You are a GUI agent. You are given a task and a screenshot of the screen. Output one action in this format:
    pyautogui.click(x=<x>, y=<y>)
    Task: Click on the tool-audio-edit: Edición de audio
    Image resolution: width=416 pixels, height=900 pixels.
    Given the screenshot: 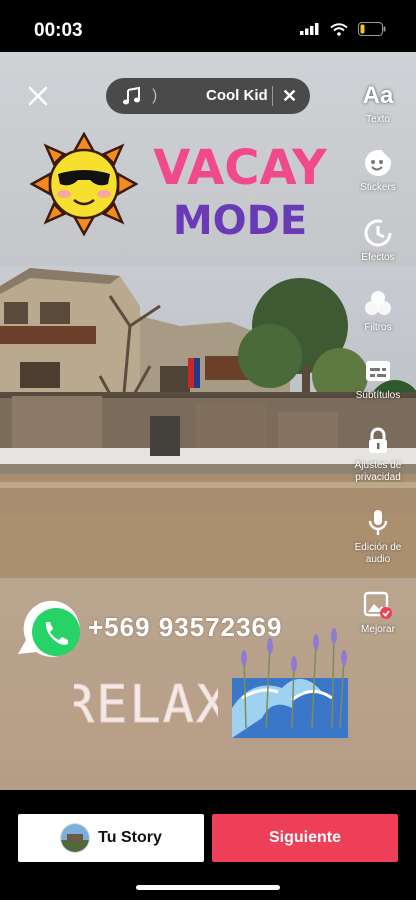 What is the action you would take?
    pyautogui.click(x=378, y=537)
    